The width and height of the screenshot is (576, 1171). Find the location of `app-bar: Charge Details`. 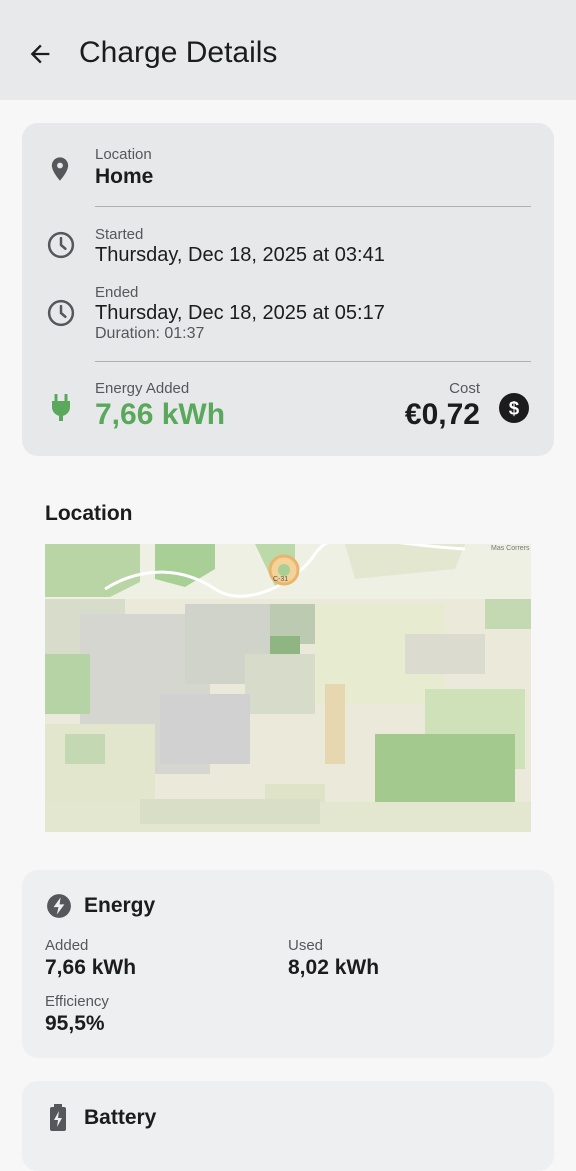

app-bar: Charge Details is located at coordinates (288, 50).